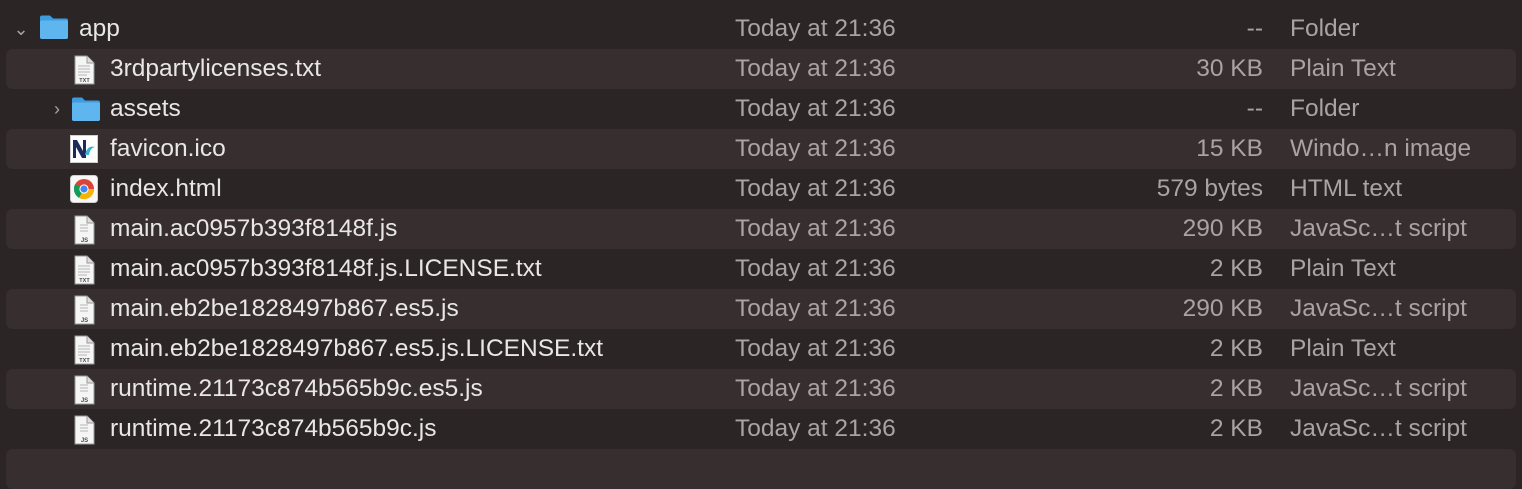 This screenshot has width=1522, height=489. What do you see at coordinates (284, 308) in the screenshot?
I see `file-name: main.eb2be1828497b867.es5.js` at bounding box center [284, 308].